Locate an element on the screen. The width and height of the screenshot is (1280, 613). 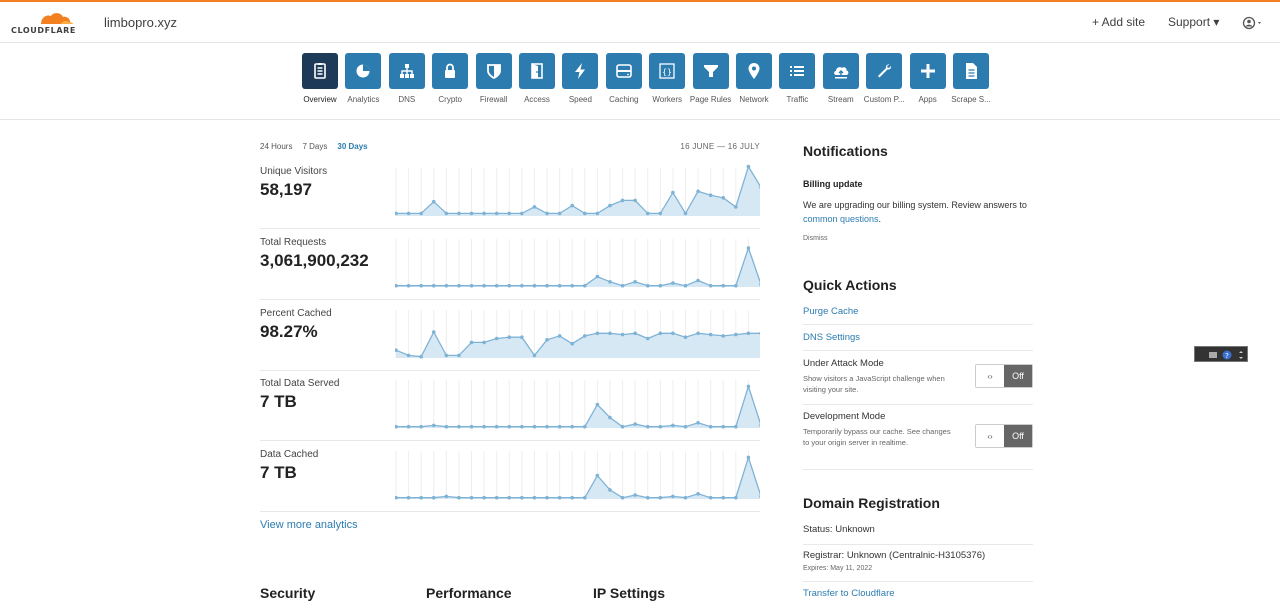
sparkline-area is located at coordinates (578, 407).